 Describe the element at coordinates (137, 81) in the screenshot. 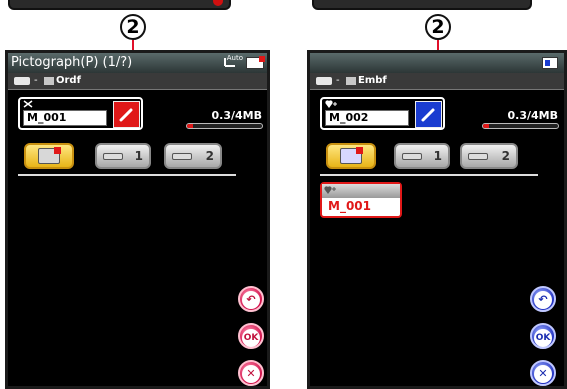

I see `path-bar: - Ordf` at that location.